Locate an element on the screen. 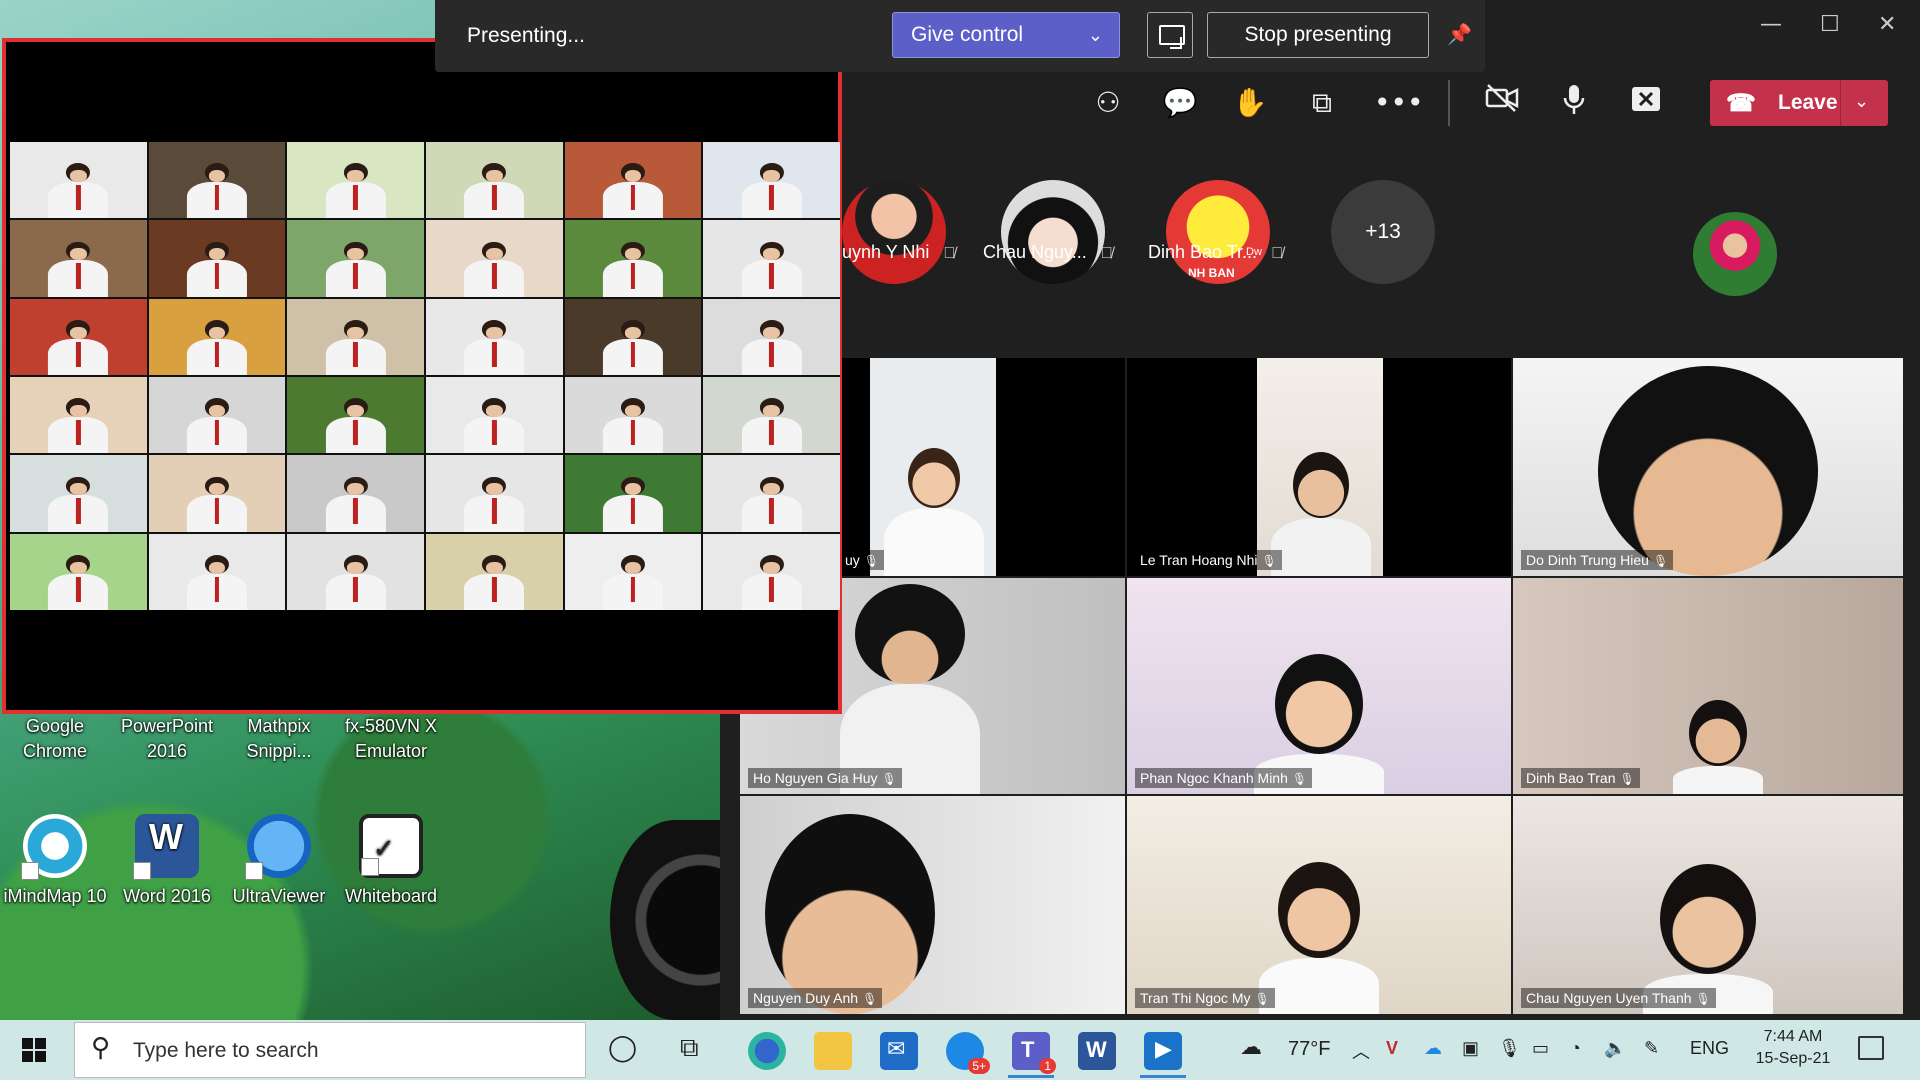 This screenshot has width=1920, height=1080. video-tile: Chau Nguyen Uyen Thanh 🎙 is located at coordinates (1708, 905).